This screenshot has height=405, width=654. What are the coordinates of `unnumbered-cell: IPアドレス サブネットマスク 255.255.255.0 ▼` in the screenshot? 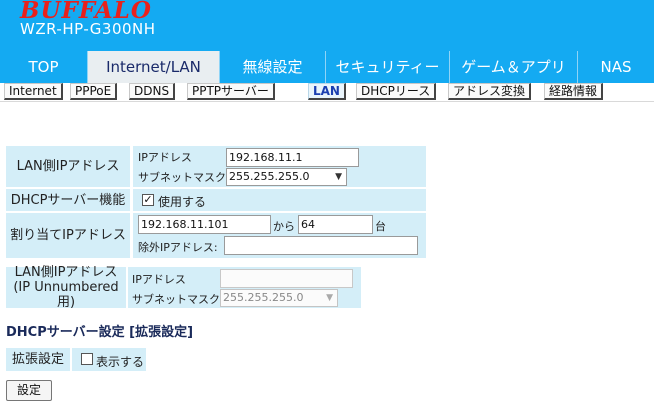 It's located at (244, 287).